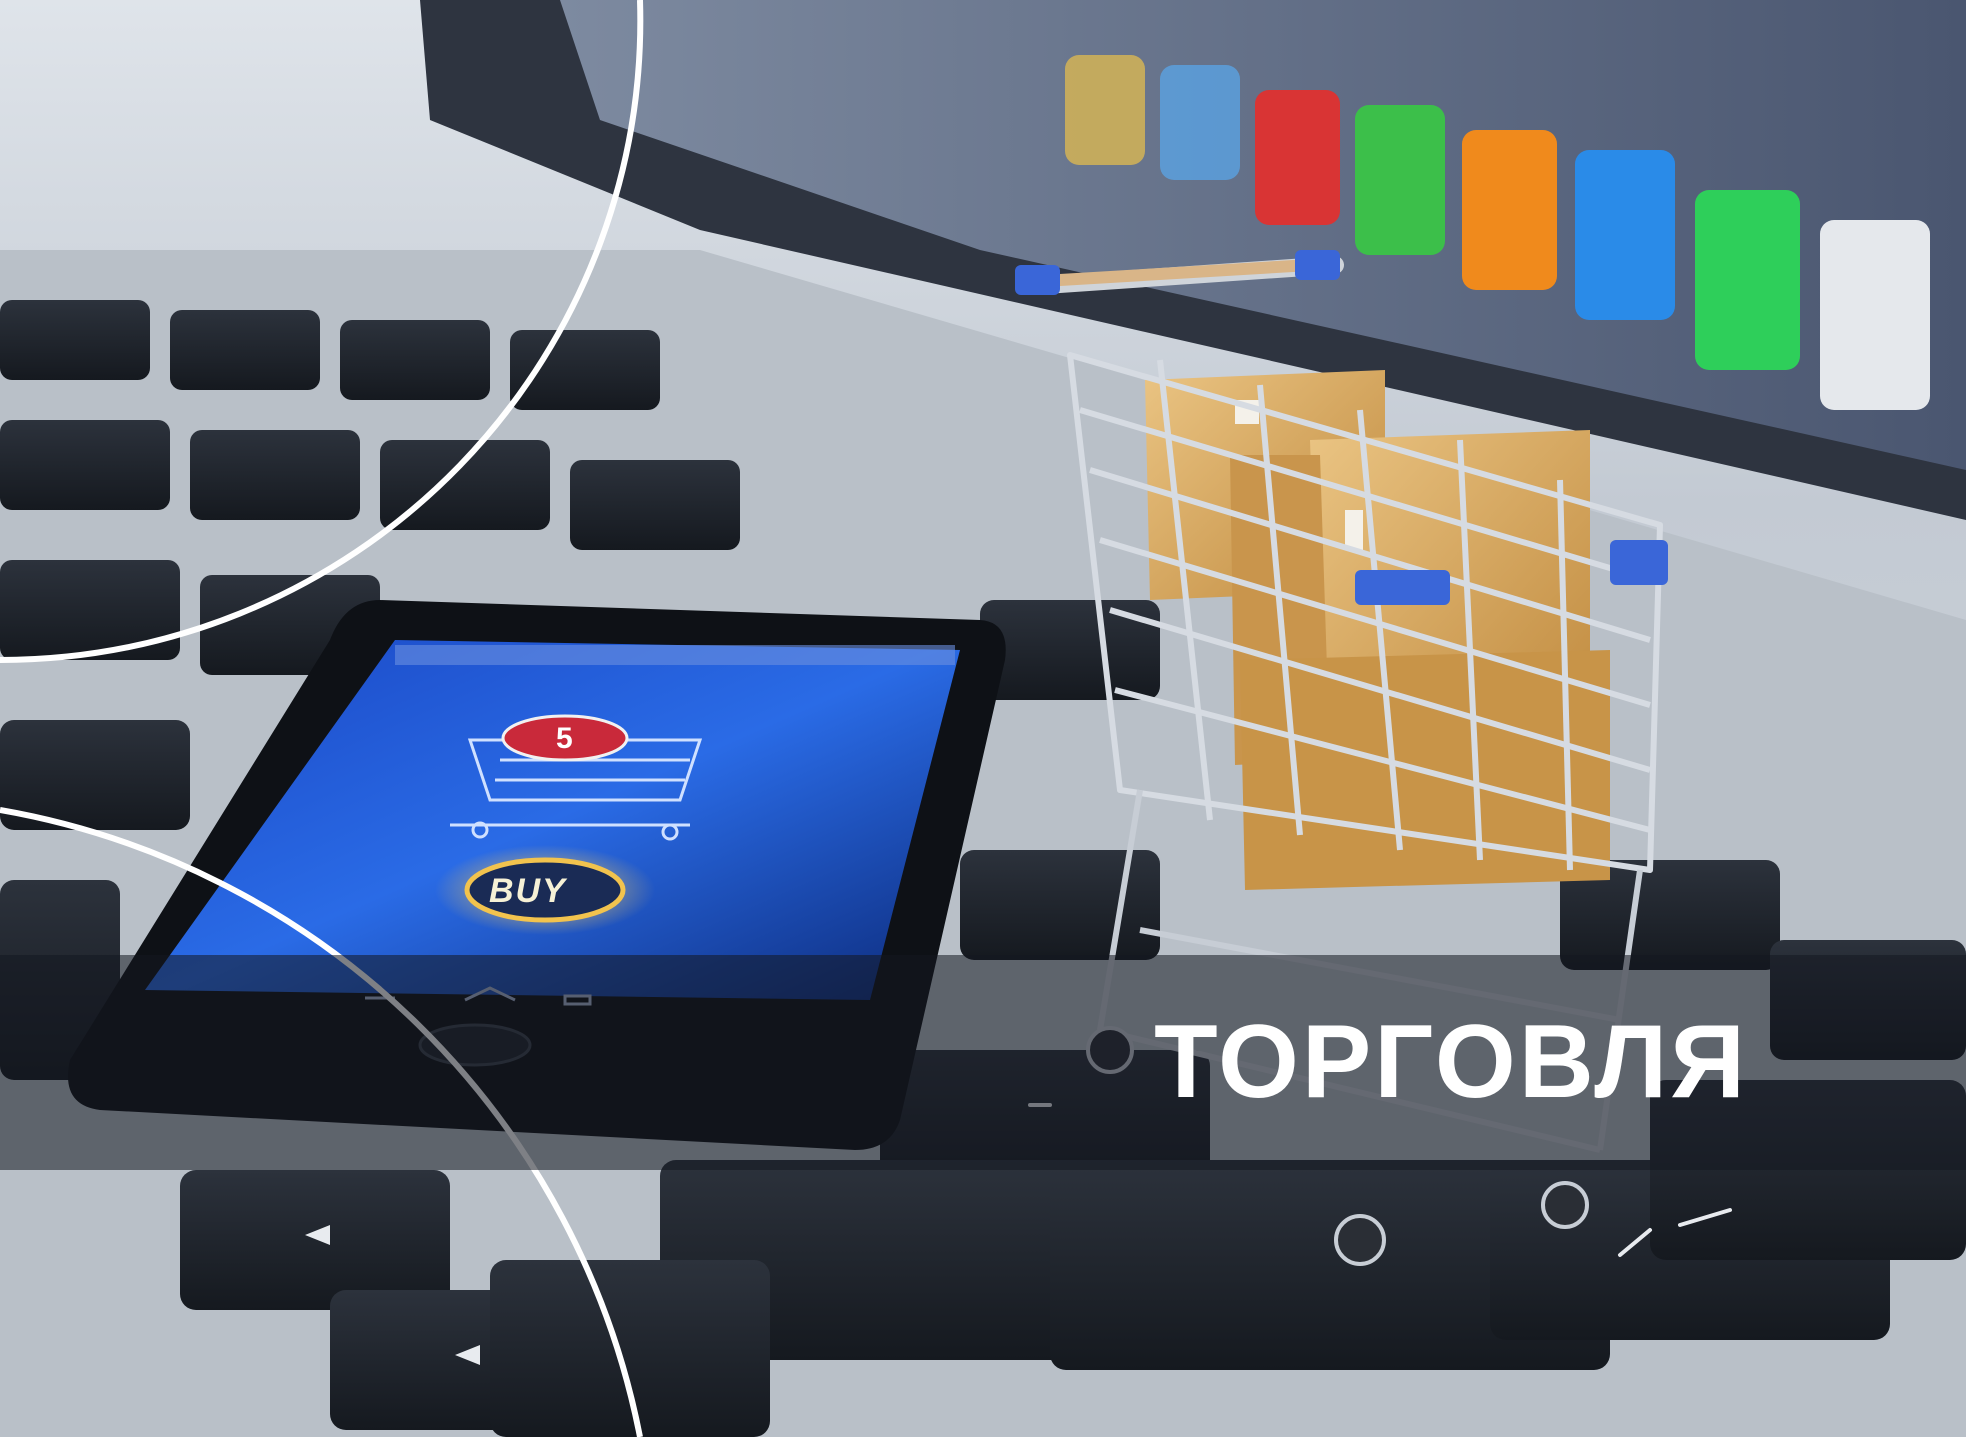 The height and width of the screenshot is (1437, 1966). Describe the element at coordinates (564, 738) in the screenshot. I see `cart-count-badge: 5` at that location.